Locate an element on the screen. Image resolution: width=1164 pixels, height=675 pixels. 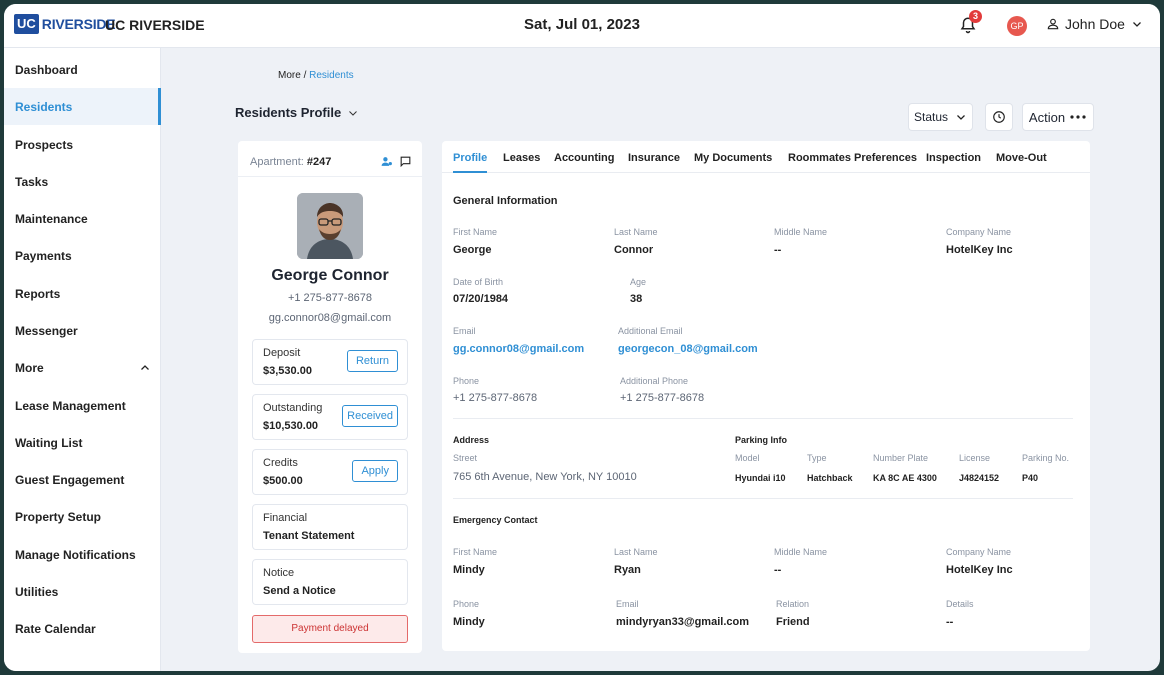
model-value: Hyundai i10 is located at coordinates (760, 478).